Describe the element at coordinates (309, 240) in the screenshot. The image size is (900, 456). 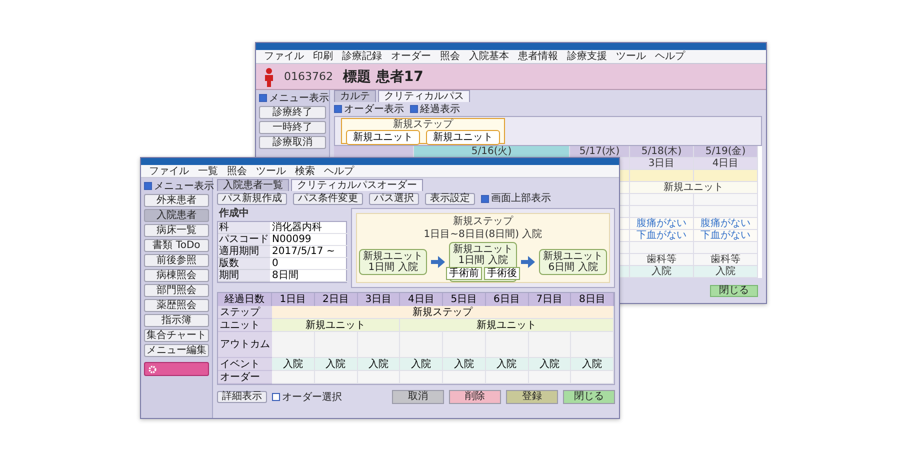
I see `field-value: N00099` at that location.